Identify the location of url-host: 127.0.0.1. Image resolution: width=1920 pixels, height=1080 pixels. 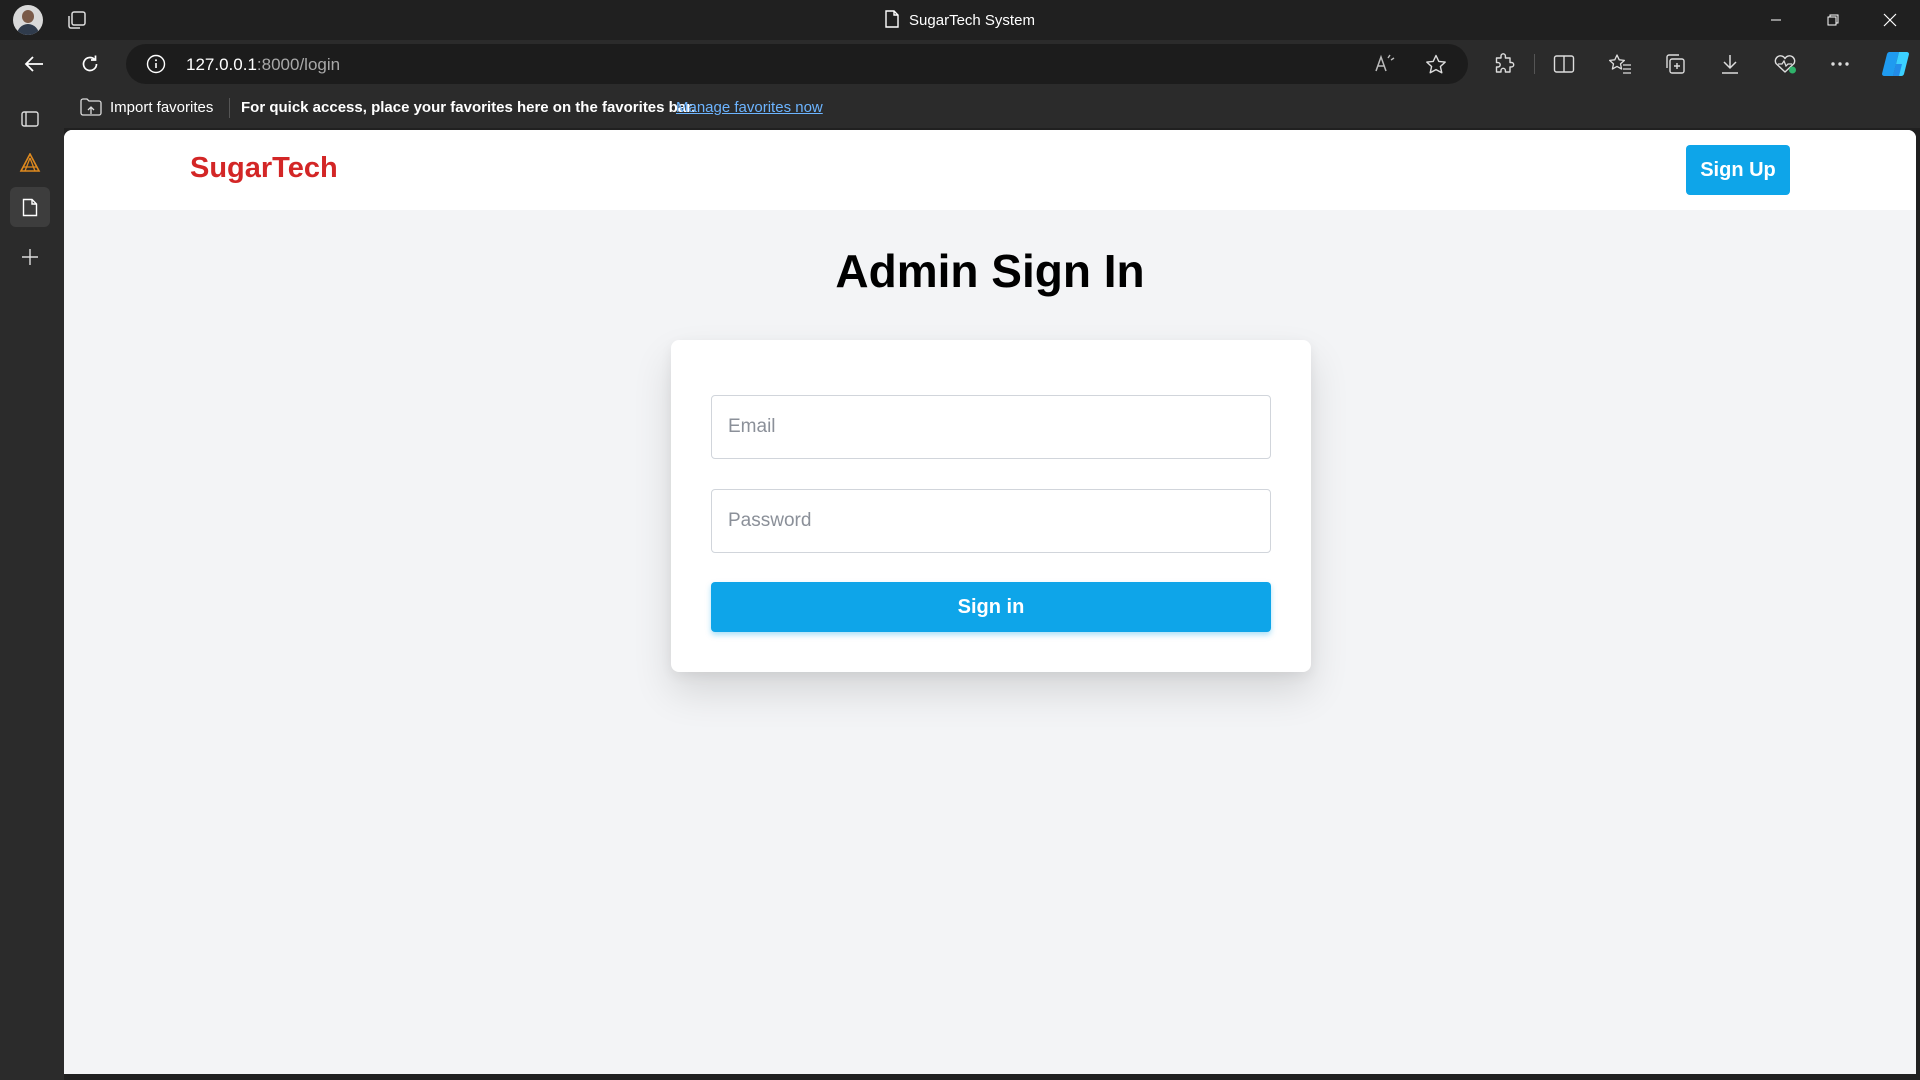
(221, 64).